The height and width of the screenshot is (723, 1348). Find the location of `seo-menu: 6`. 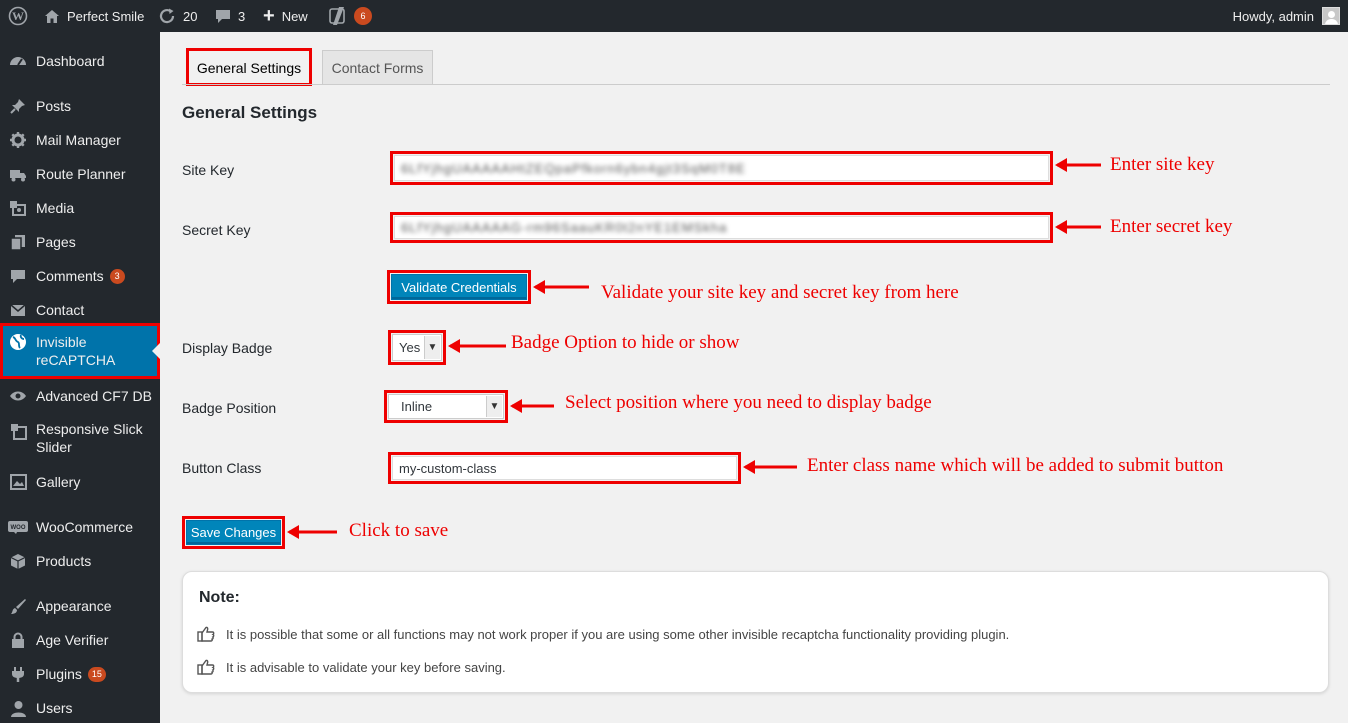

seo-menu: 6 is located at coordinates (350, 16).